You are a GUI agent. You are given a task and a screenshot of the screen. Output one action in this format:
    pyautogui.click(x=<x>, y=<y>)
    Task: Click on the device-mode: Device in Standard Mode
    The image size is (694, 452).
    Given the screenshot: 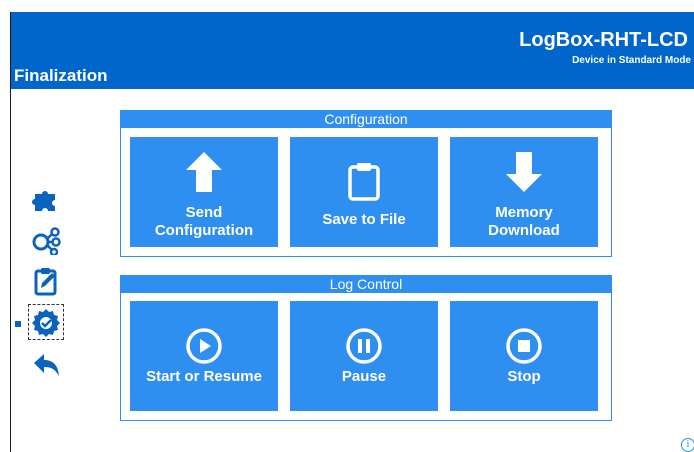 What is the action you would take?
    pyautogui.click(x=631, y=60)
    